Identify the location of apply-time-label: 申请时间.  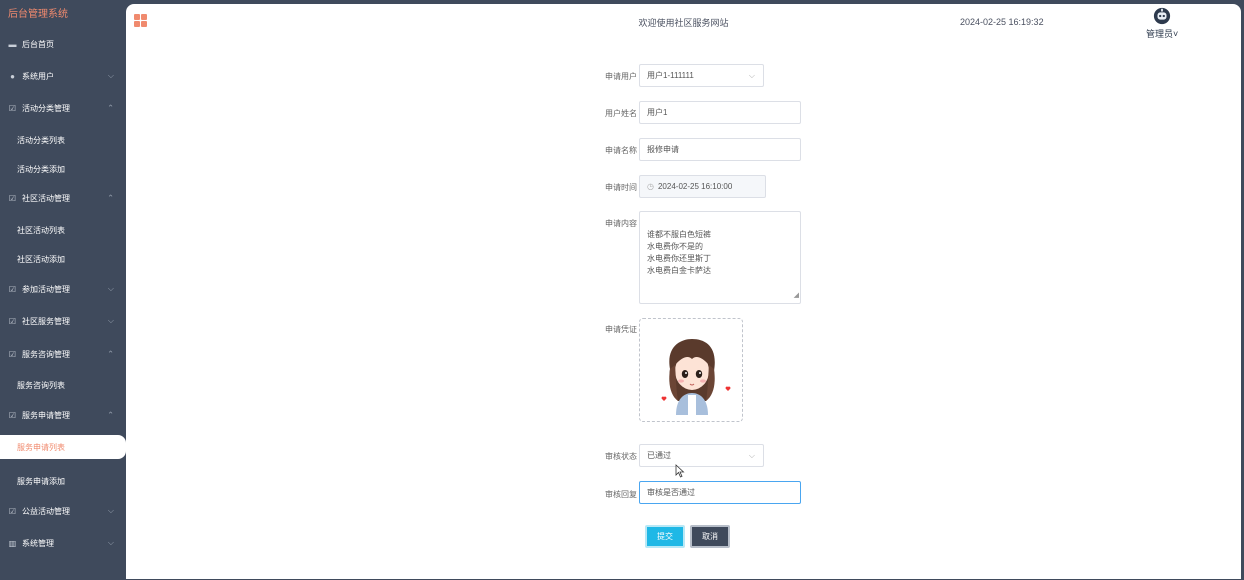
(621, 187).